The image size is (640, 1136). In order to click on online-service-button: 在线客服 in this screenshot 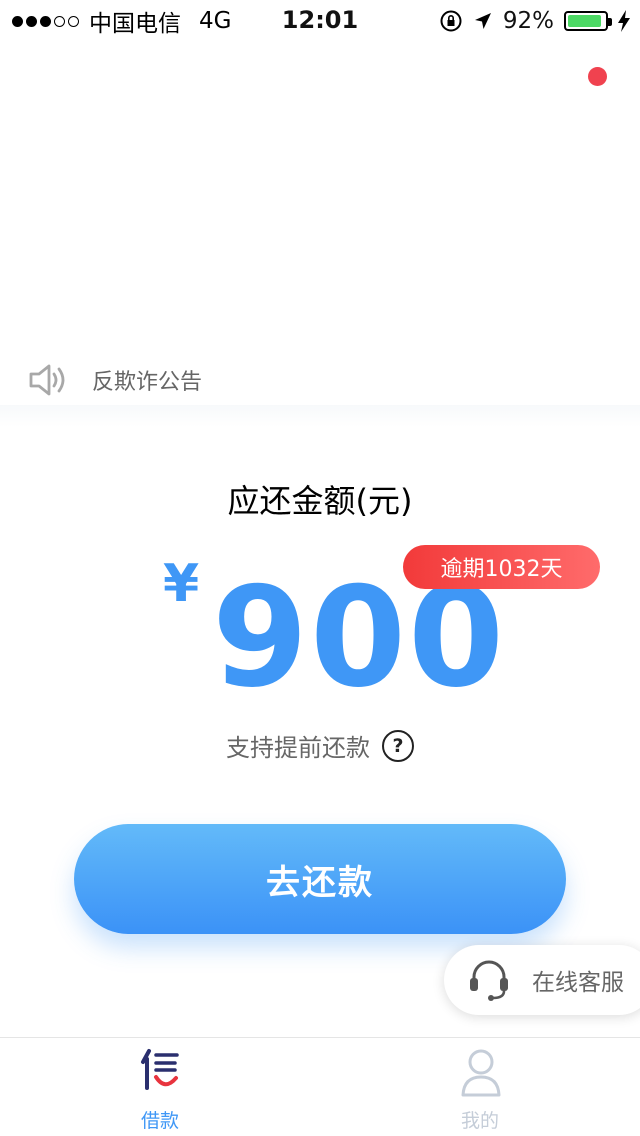, I will do `click(542, 980)`.